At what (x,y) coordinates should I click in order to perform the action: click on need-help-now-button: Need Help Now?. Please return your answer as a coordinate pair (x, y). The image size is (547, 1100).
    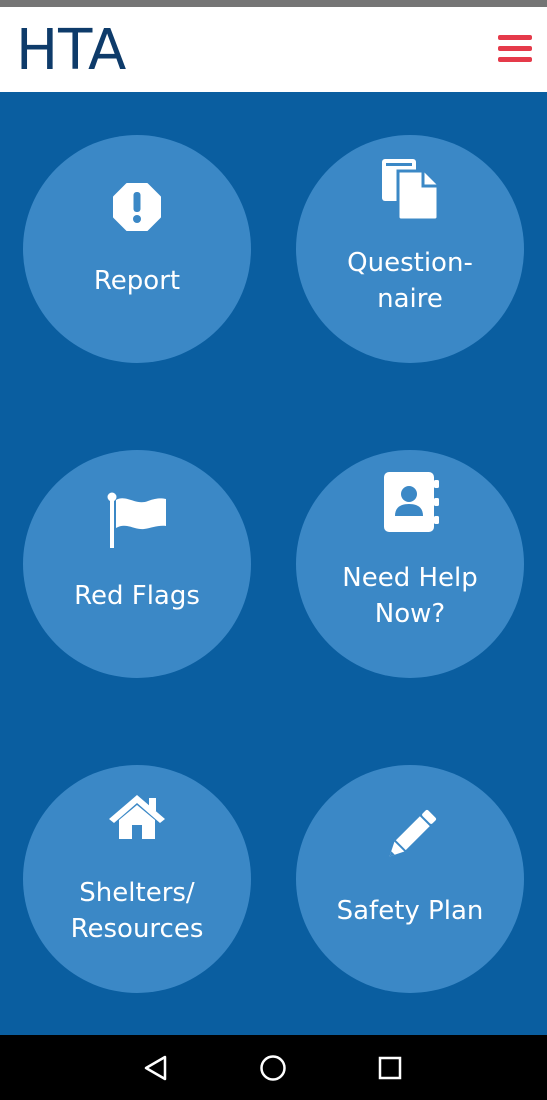
    Looking at the image, I should click on (410, 564).